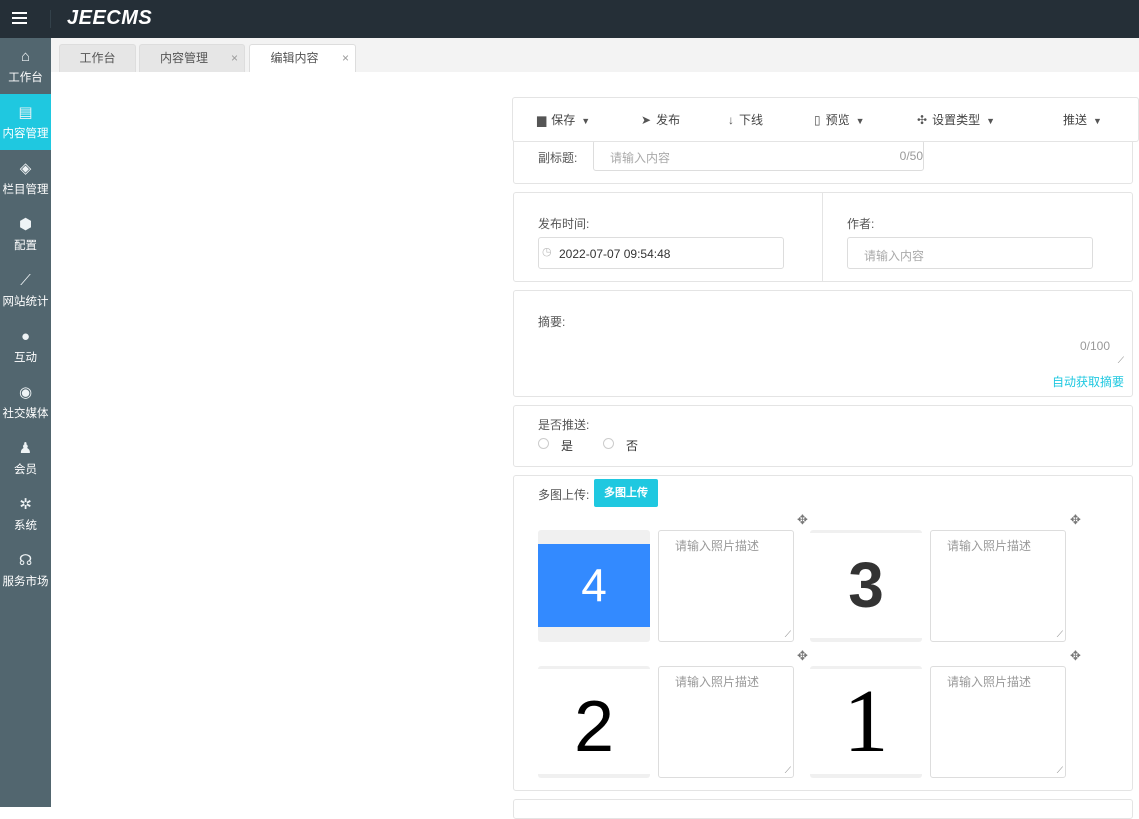 The height and width of the screenshot is (819, 1139). What do you see at coordinates (25, 570) in the screenshot?
I see `sidebar-item: ☊ 服务市场` at bounding box center [25, 570].